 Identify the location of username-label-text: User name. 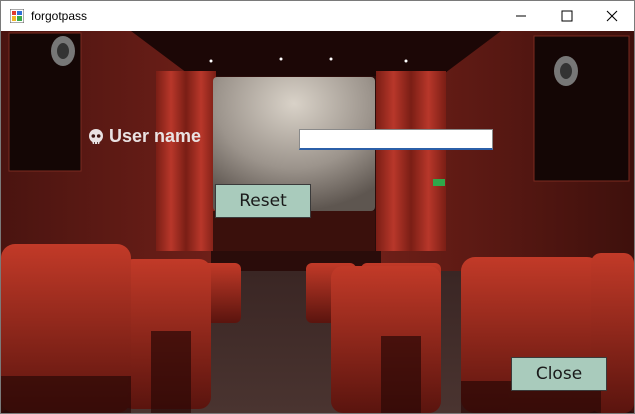
(155, 136).